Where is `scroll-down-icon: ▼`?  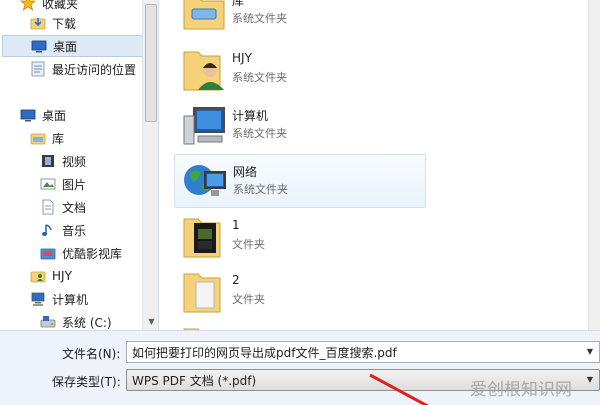
scroll-down-icon: ▼ is located at coordinates (150, 321).